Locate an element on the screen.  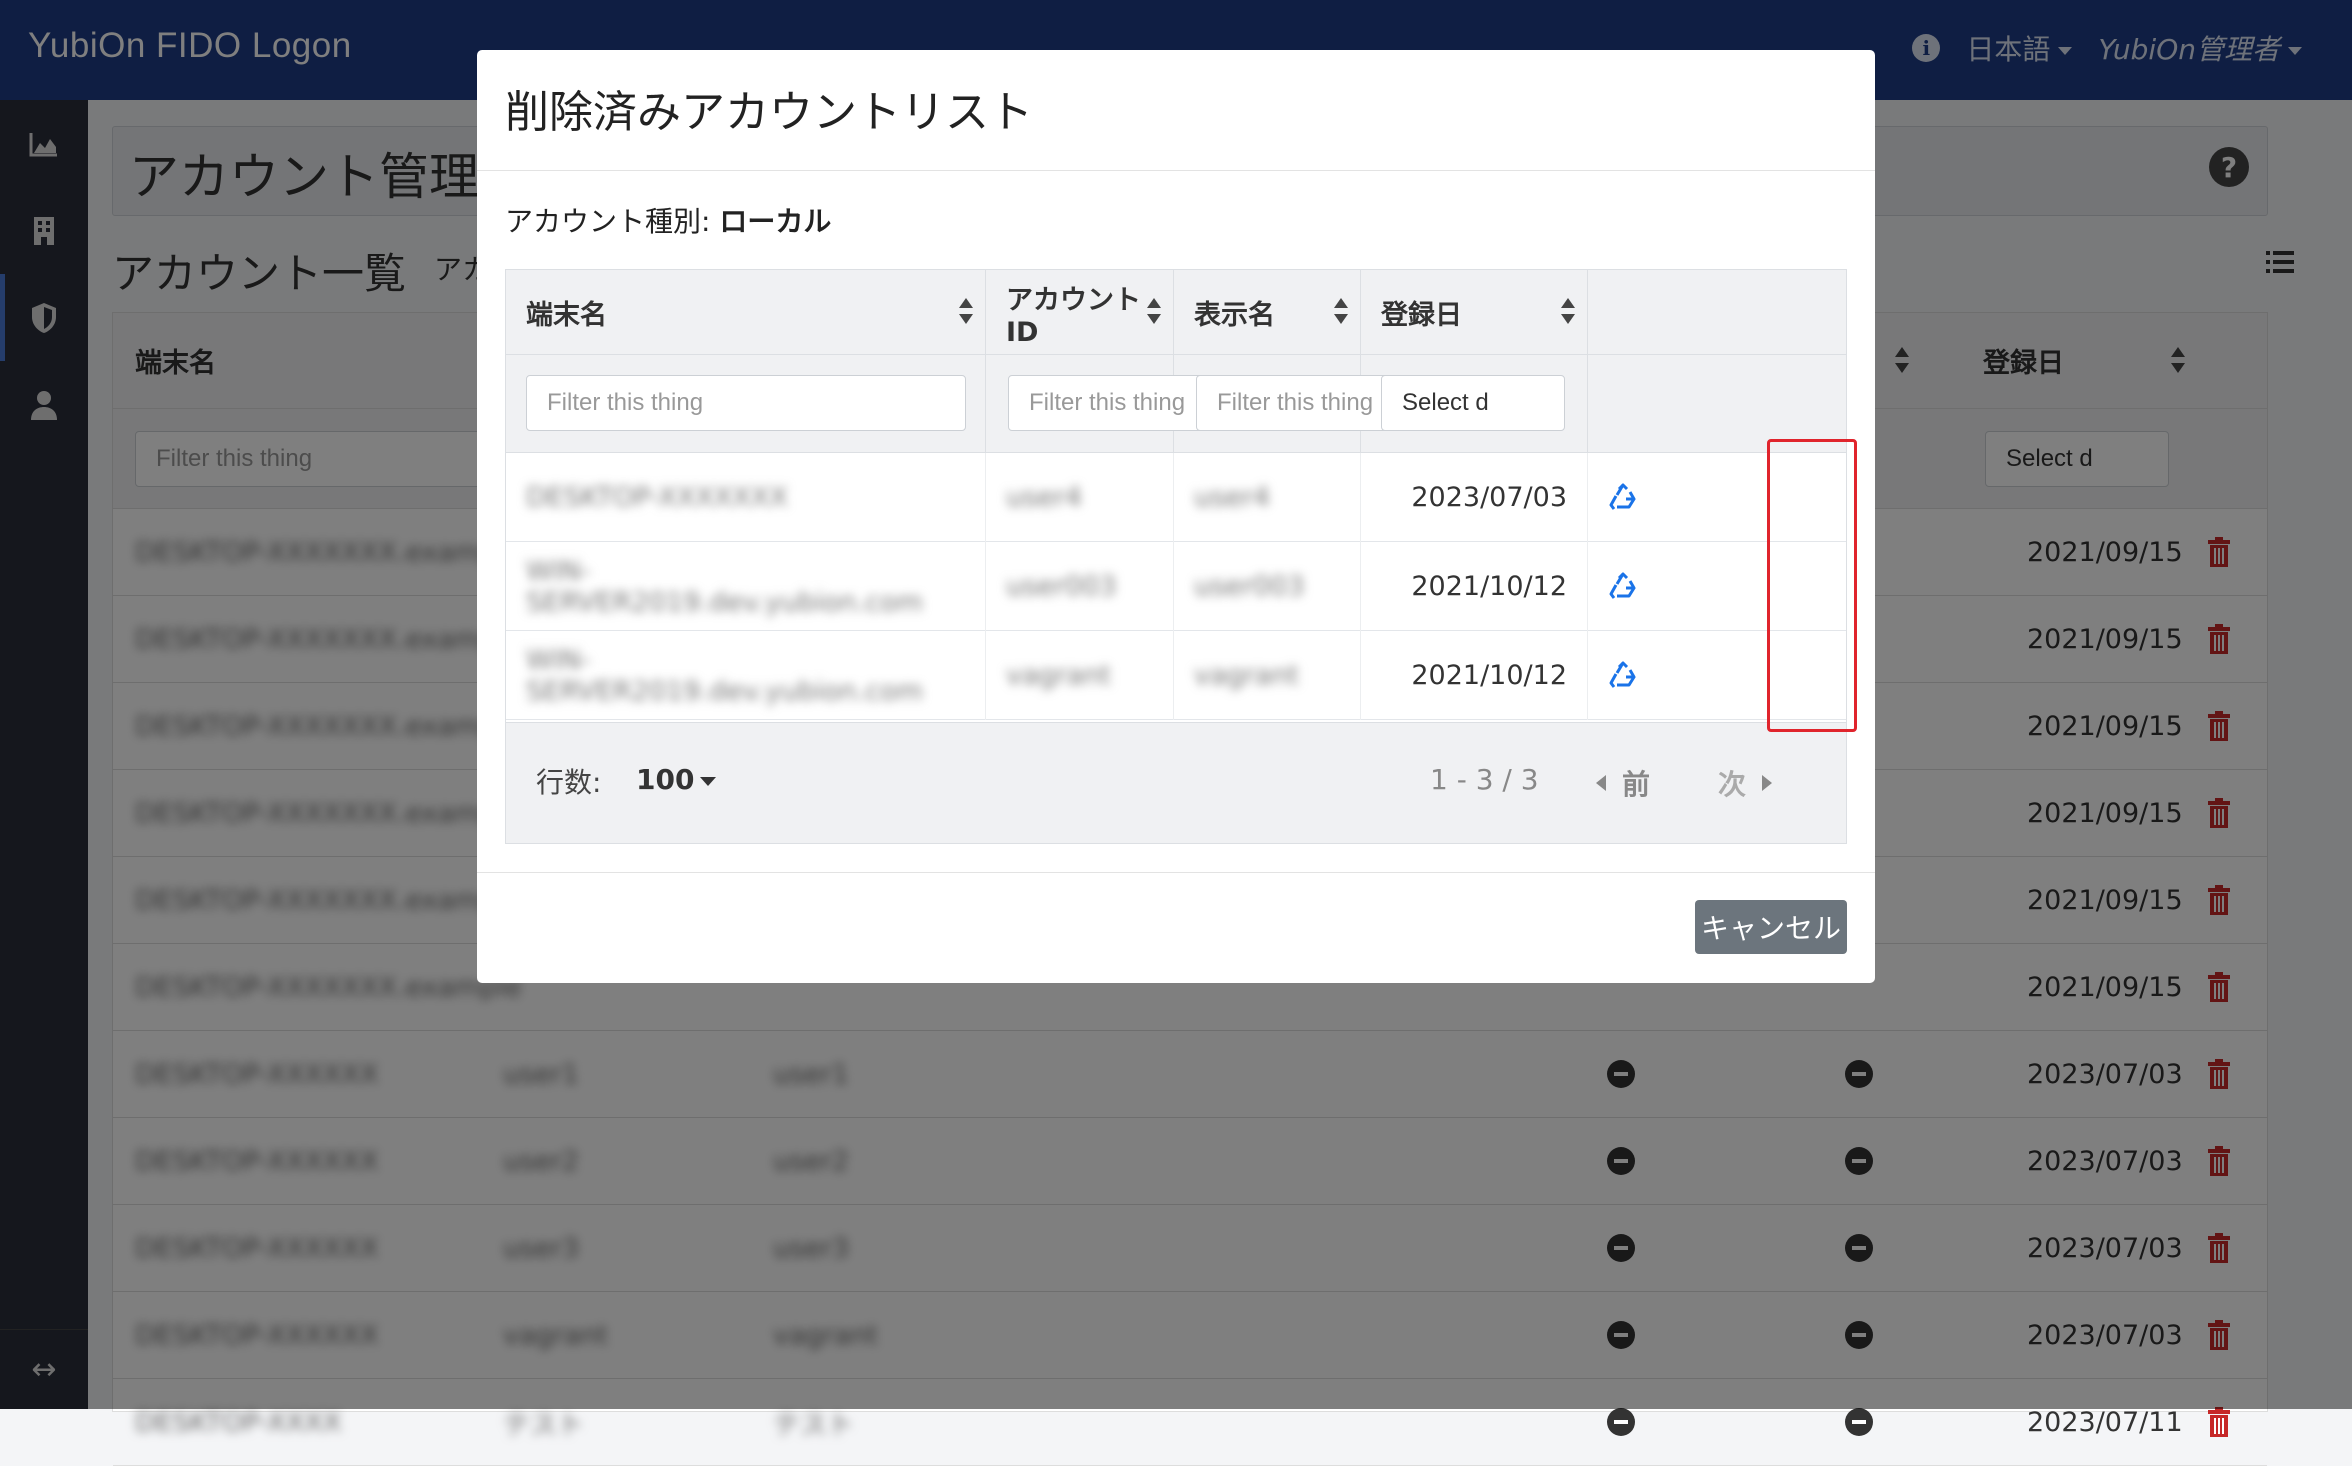
prev-page-label: 前 is located at coordinates (1636, 784).